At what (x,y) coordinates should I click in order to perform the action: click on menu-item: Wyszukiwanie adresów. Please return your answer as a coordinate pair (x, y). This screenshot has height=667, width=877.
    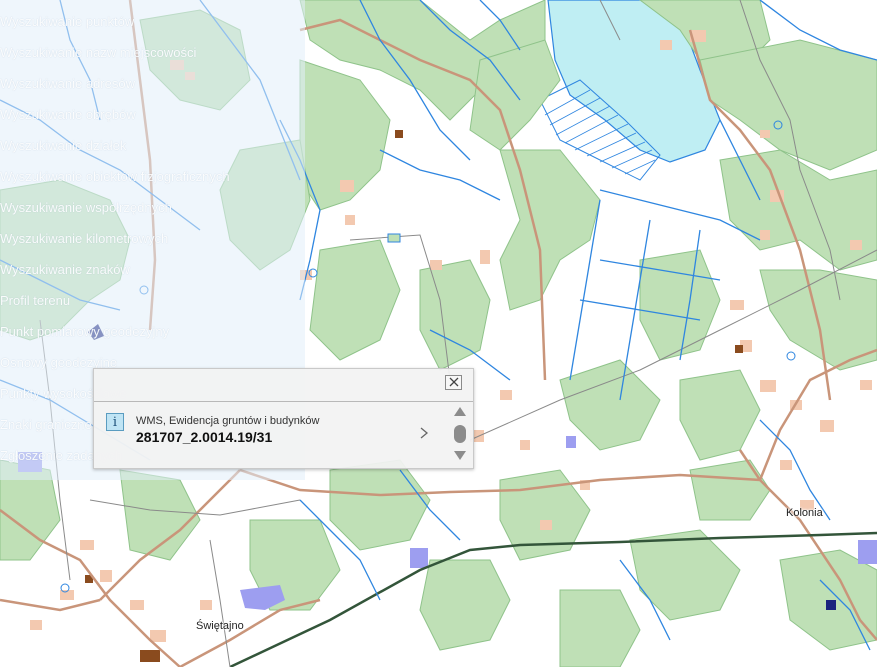
    Looking at the image, I should click on (67, 83).